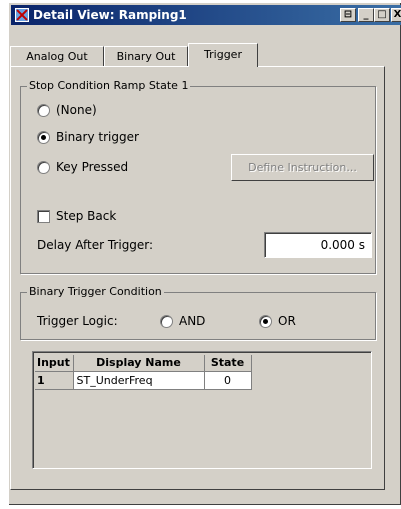 This screenshot has height=509, width=401. I want to click on maximize-button: □, so click(382, 15).